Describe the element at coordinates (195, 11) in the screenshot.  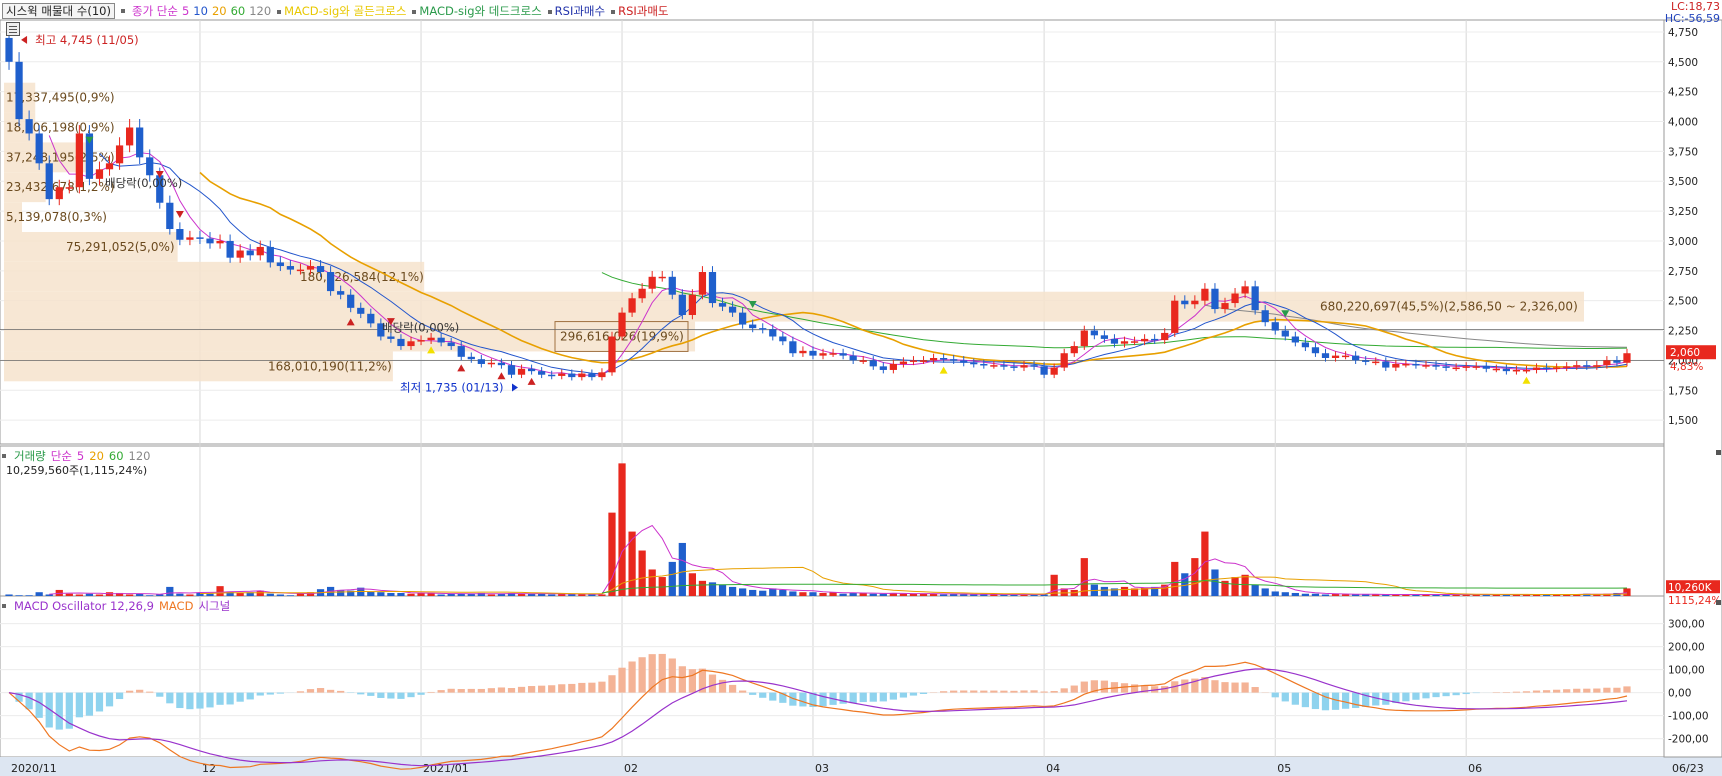
I see `ma-legend: 종가 단순 5 10 20 60 120` at that location.